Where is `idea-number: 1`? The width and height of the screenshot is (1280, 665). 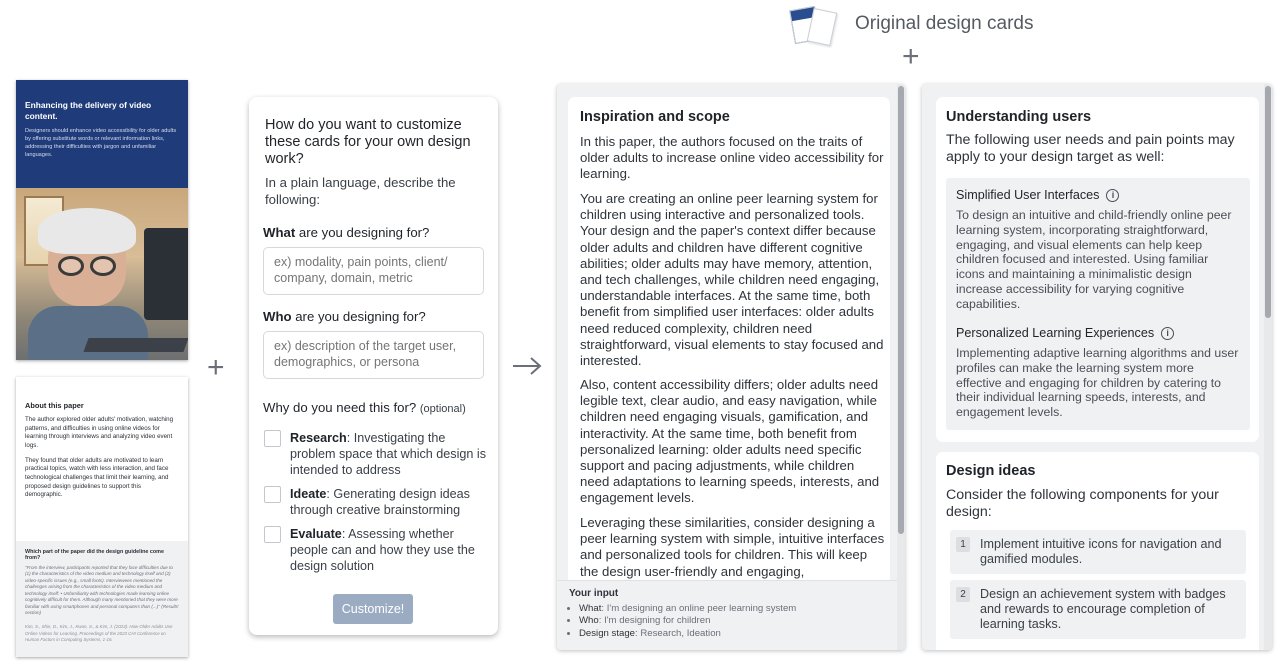 idea-number: 1 is located at coordinates (963, 544).